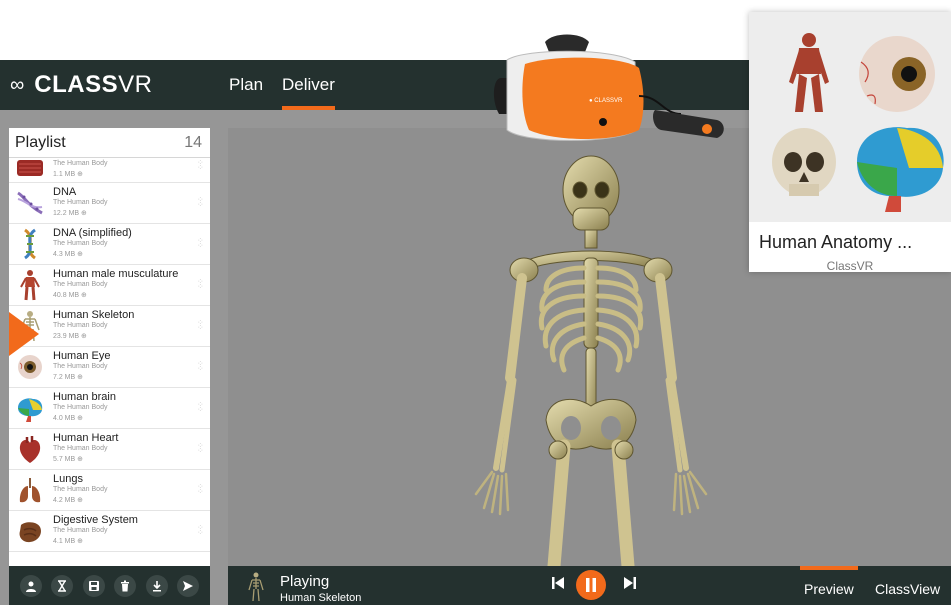  I want to click on item-name: Human Skeleton, so click(94, 315).